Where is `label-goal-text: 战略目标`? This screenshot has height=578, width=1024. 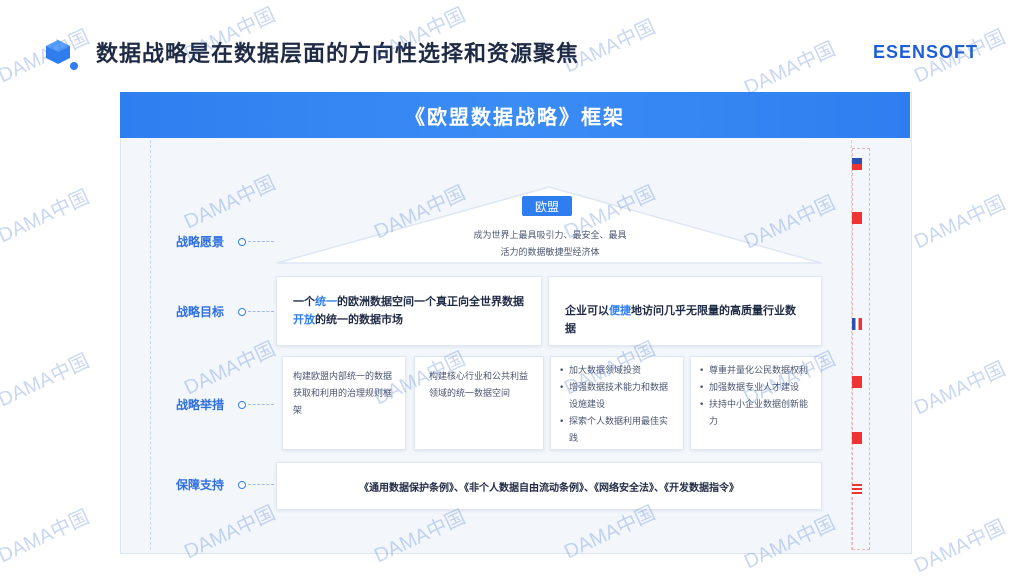
label-goal-text: 战略目标 is located at coordinates (200, 312).